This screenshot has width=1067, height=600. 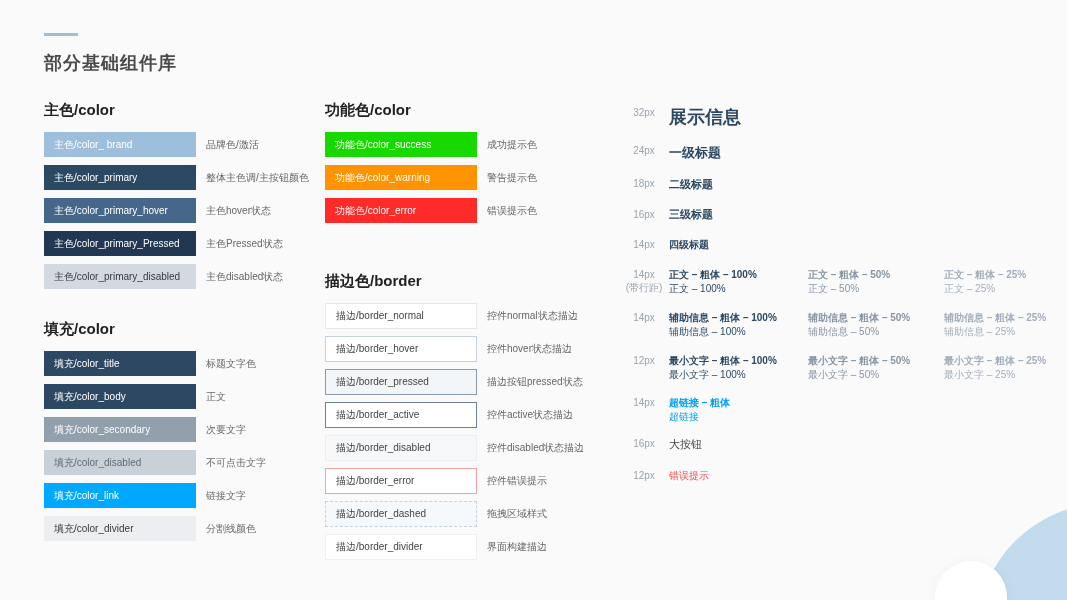 I want to click on size-note: (带行距), so click(x=644, y=287).